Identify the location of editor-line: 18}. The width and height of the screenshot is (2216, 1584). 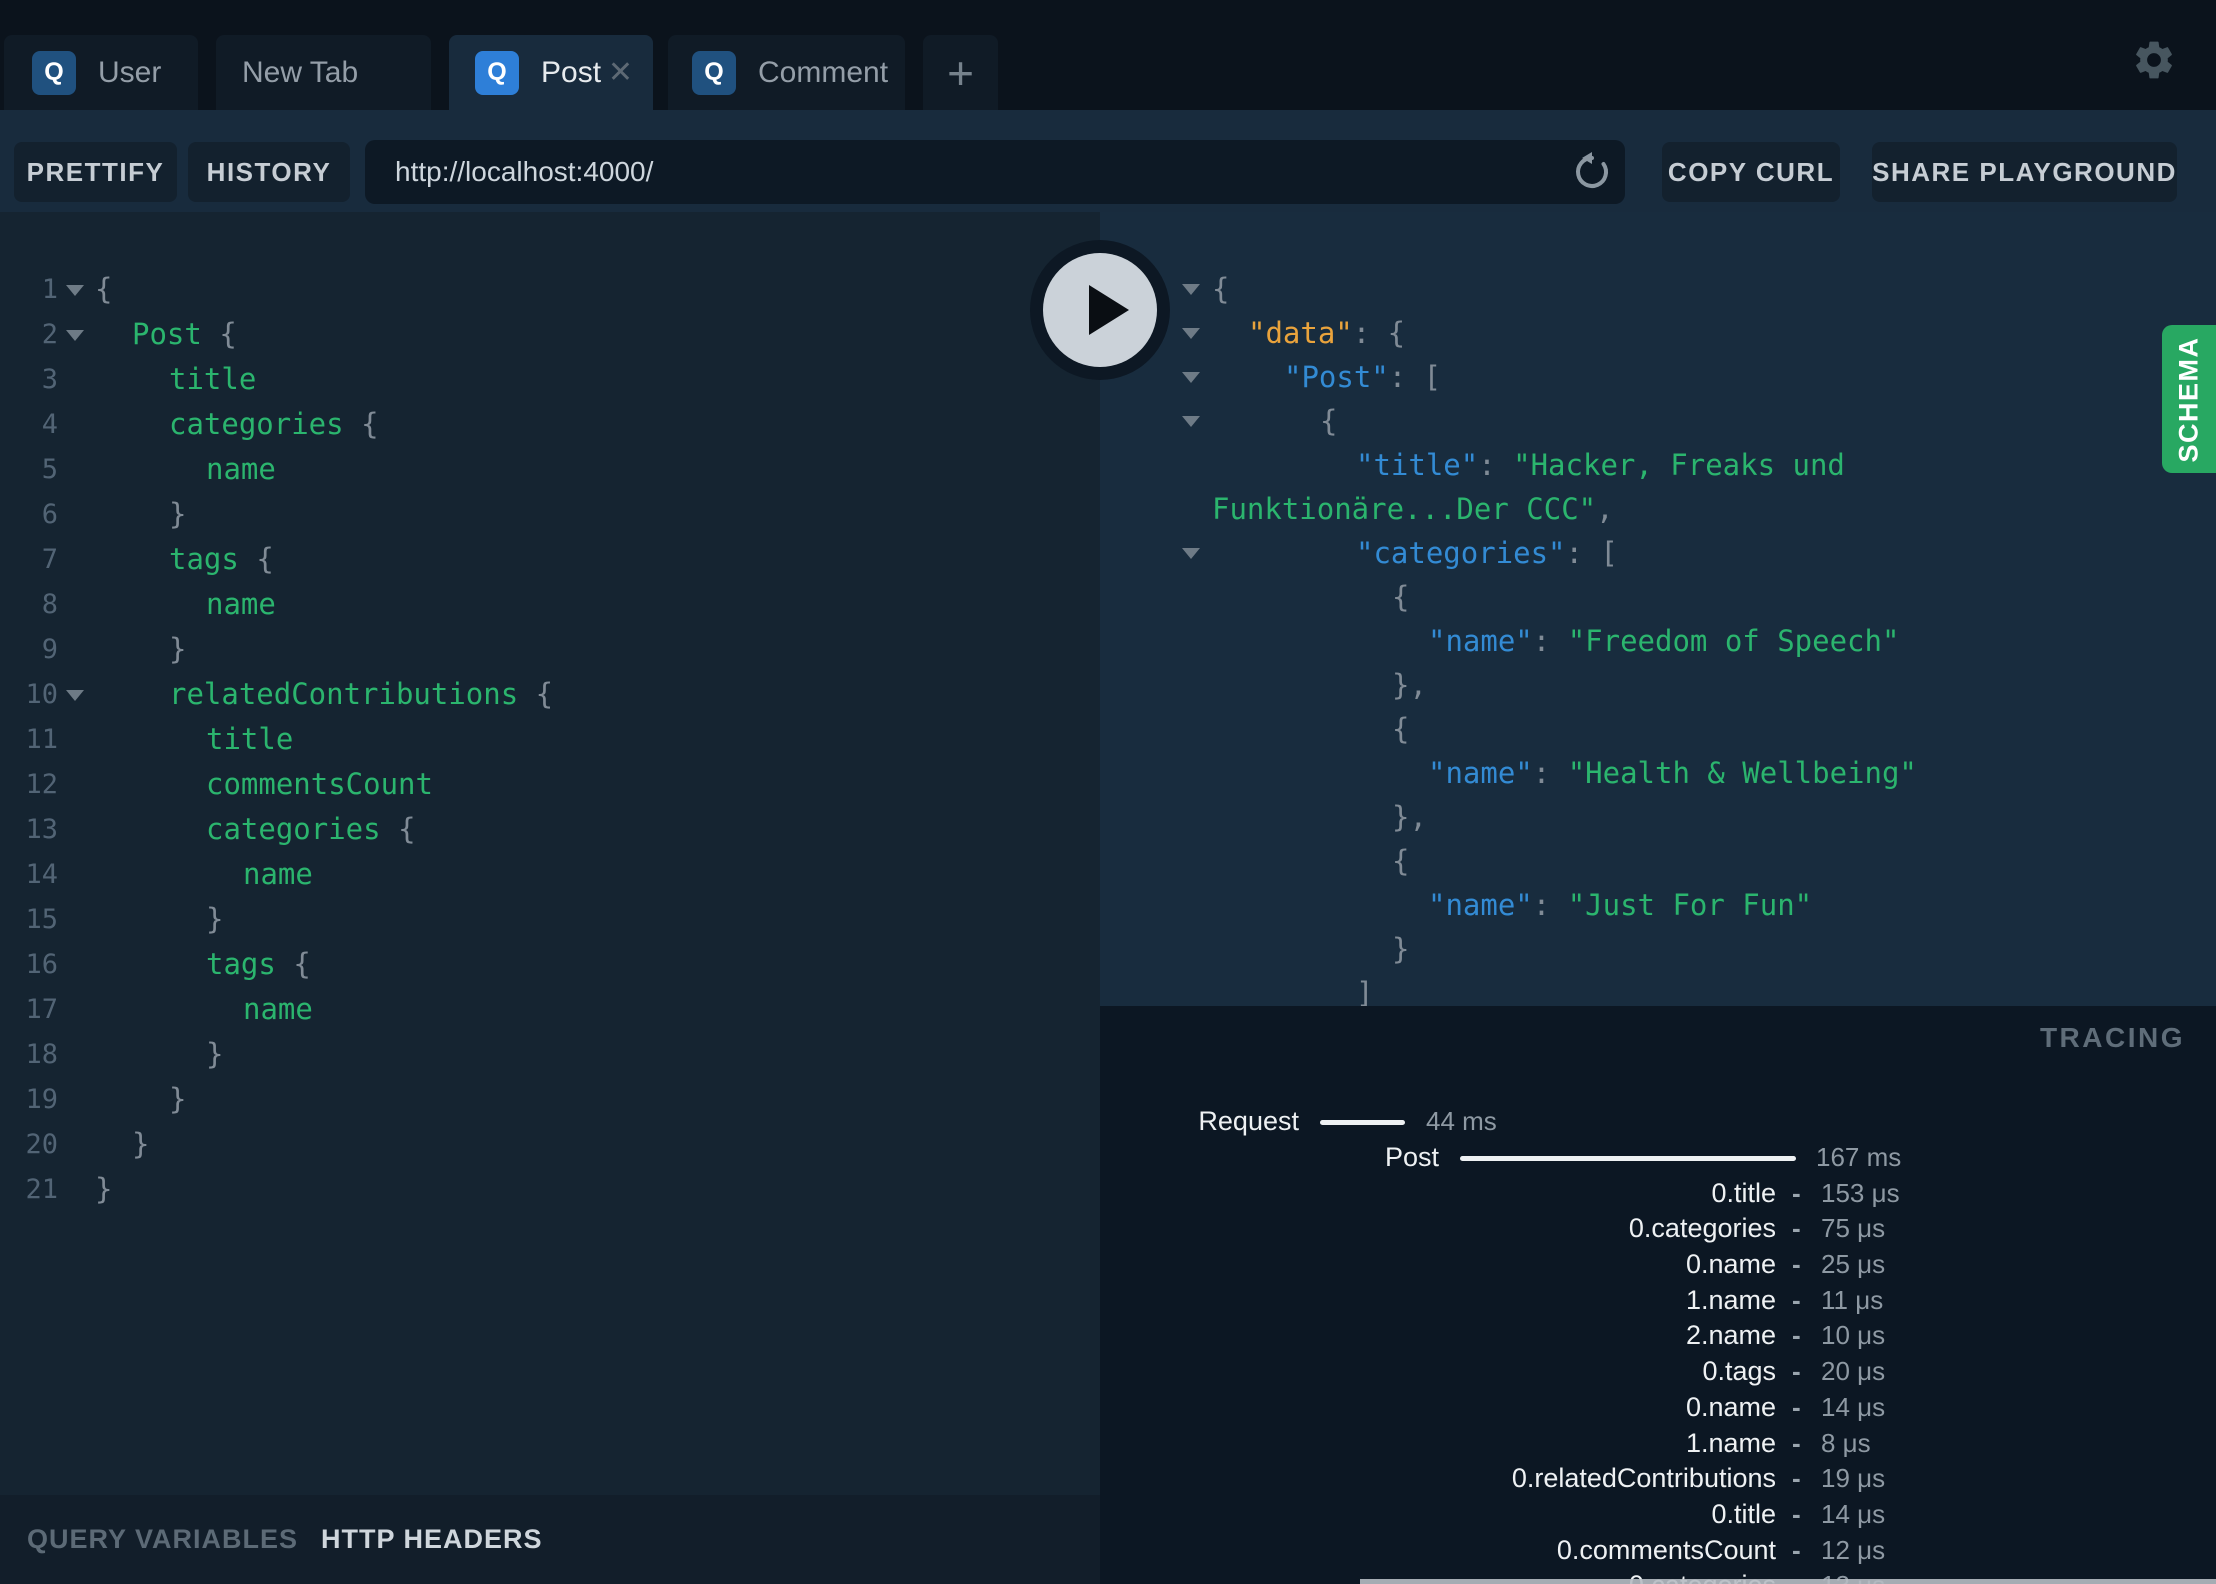
(550, 1054).